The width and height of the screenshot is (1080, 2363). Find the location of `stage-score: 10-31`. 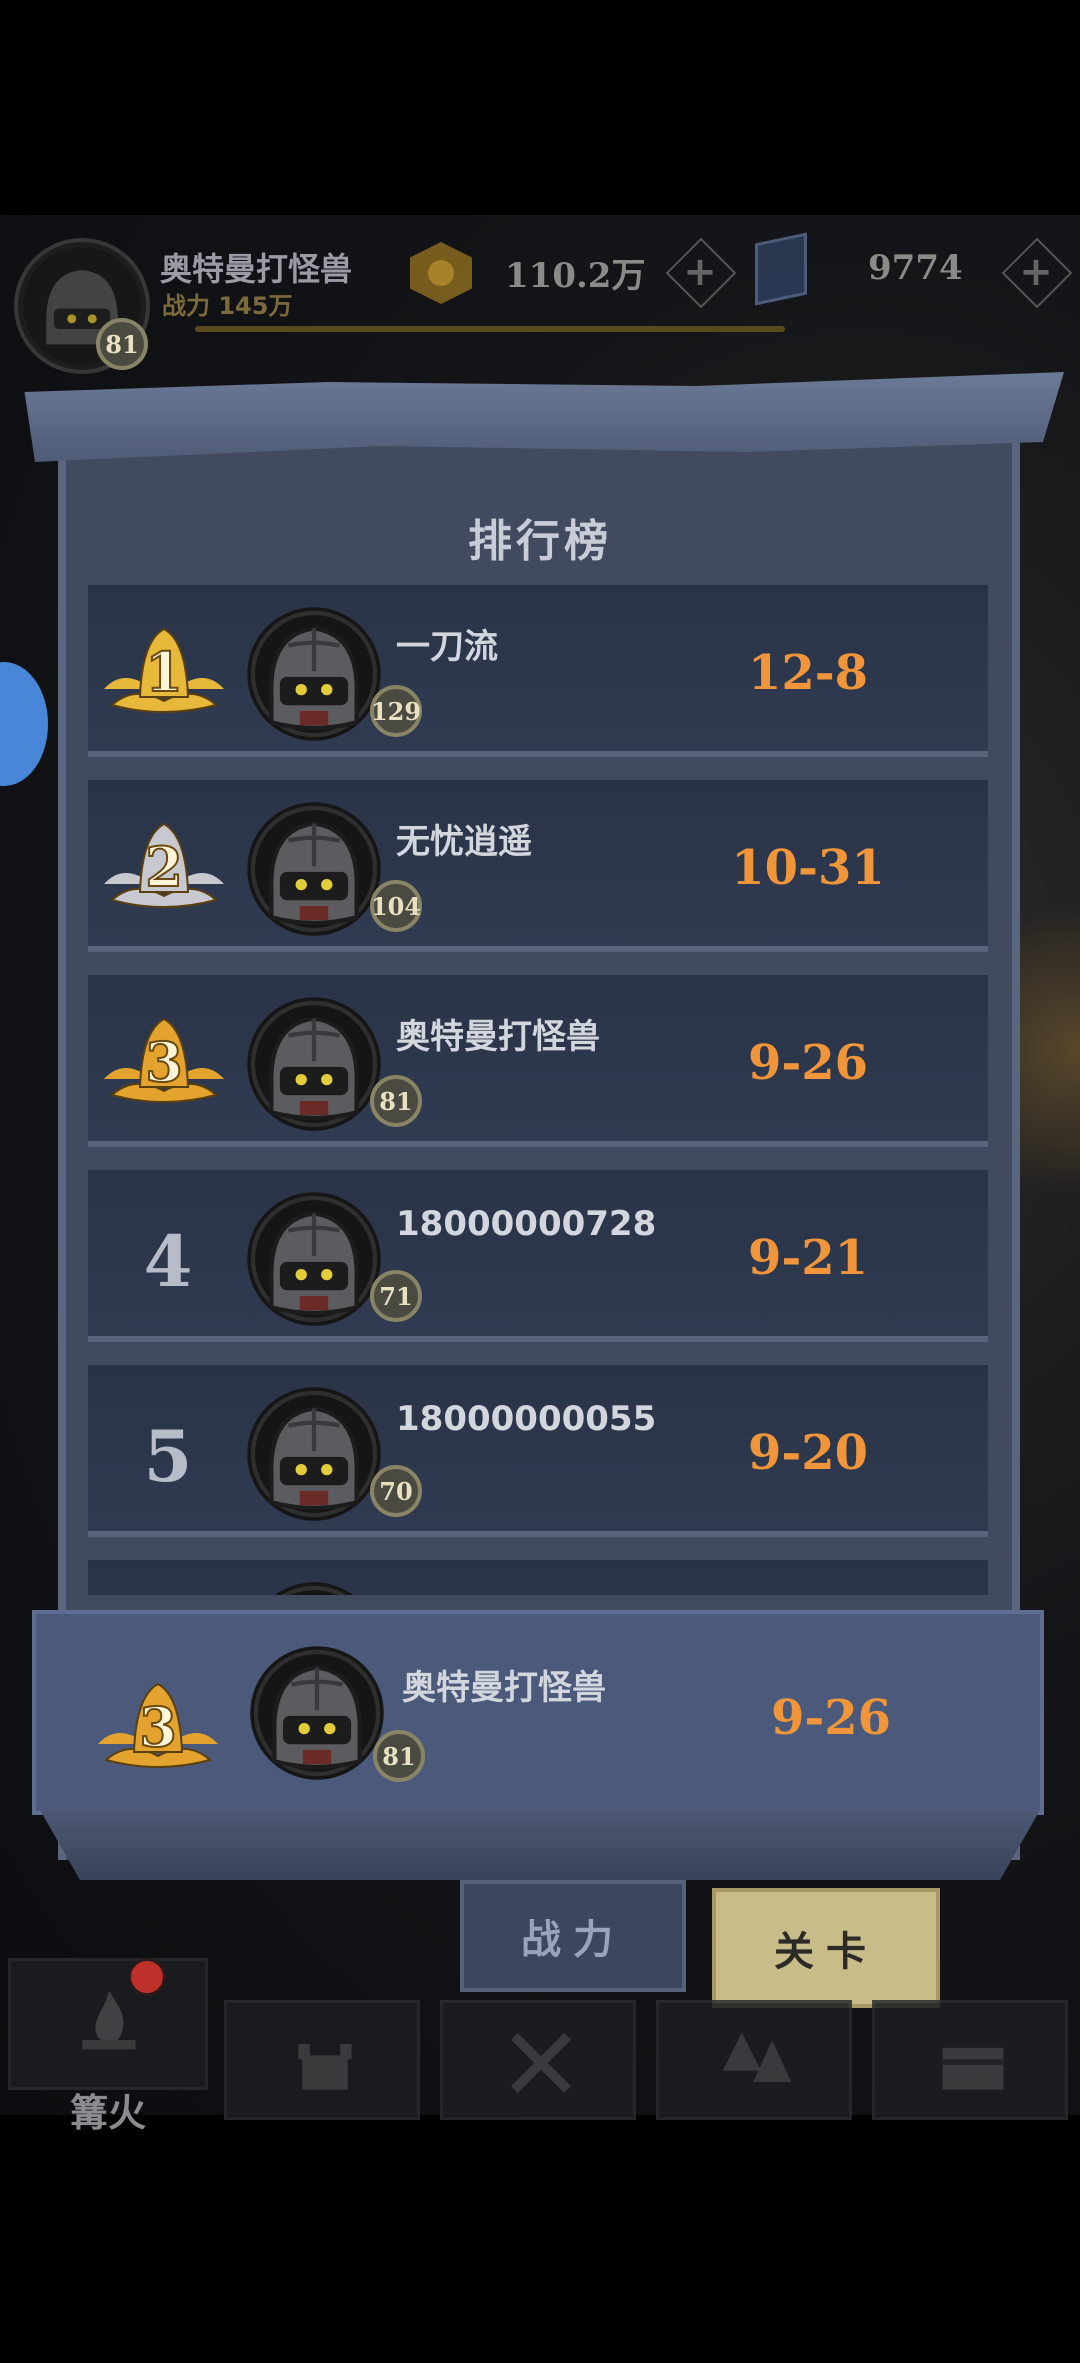

stage-score: 10-31 is located at coordinates (808, 868).